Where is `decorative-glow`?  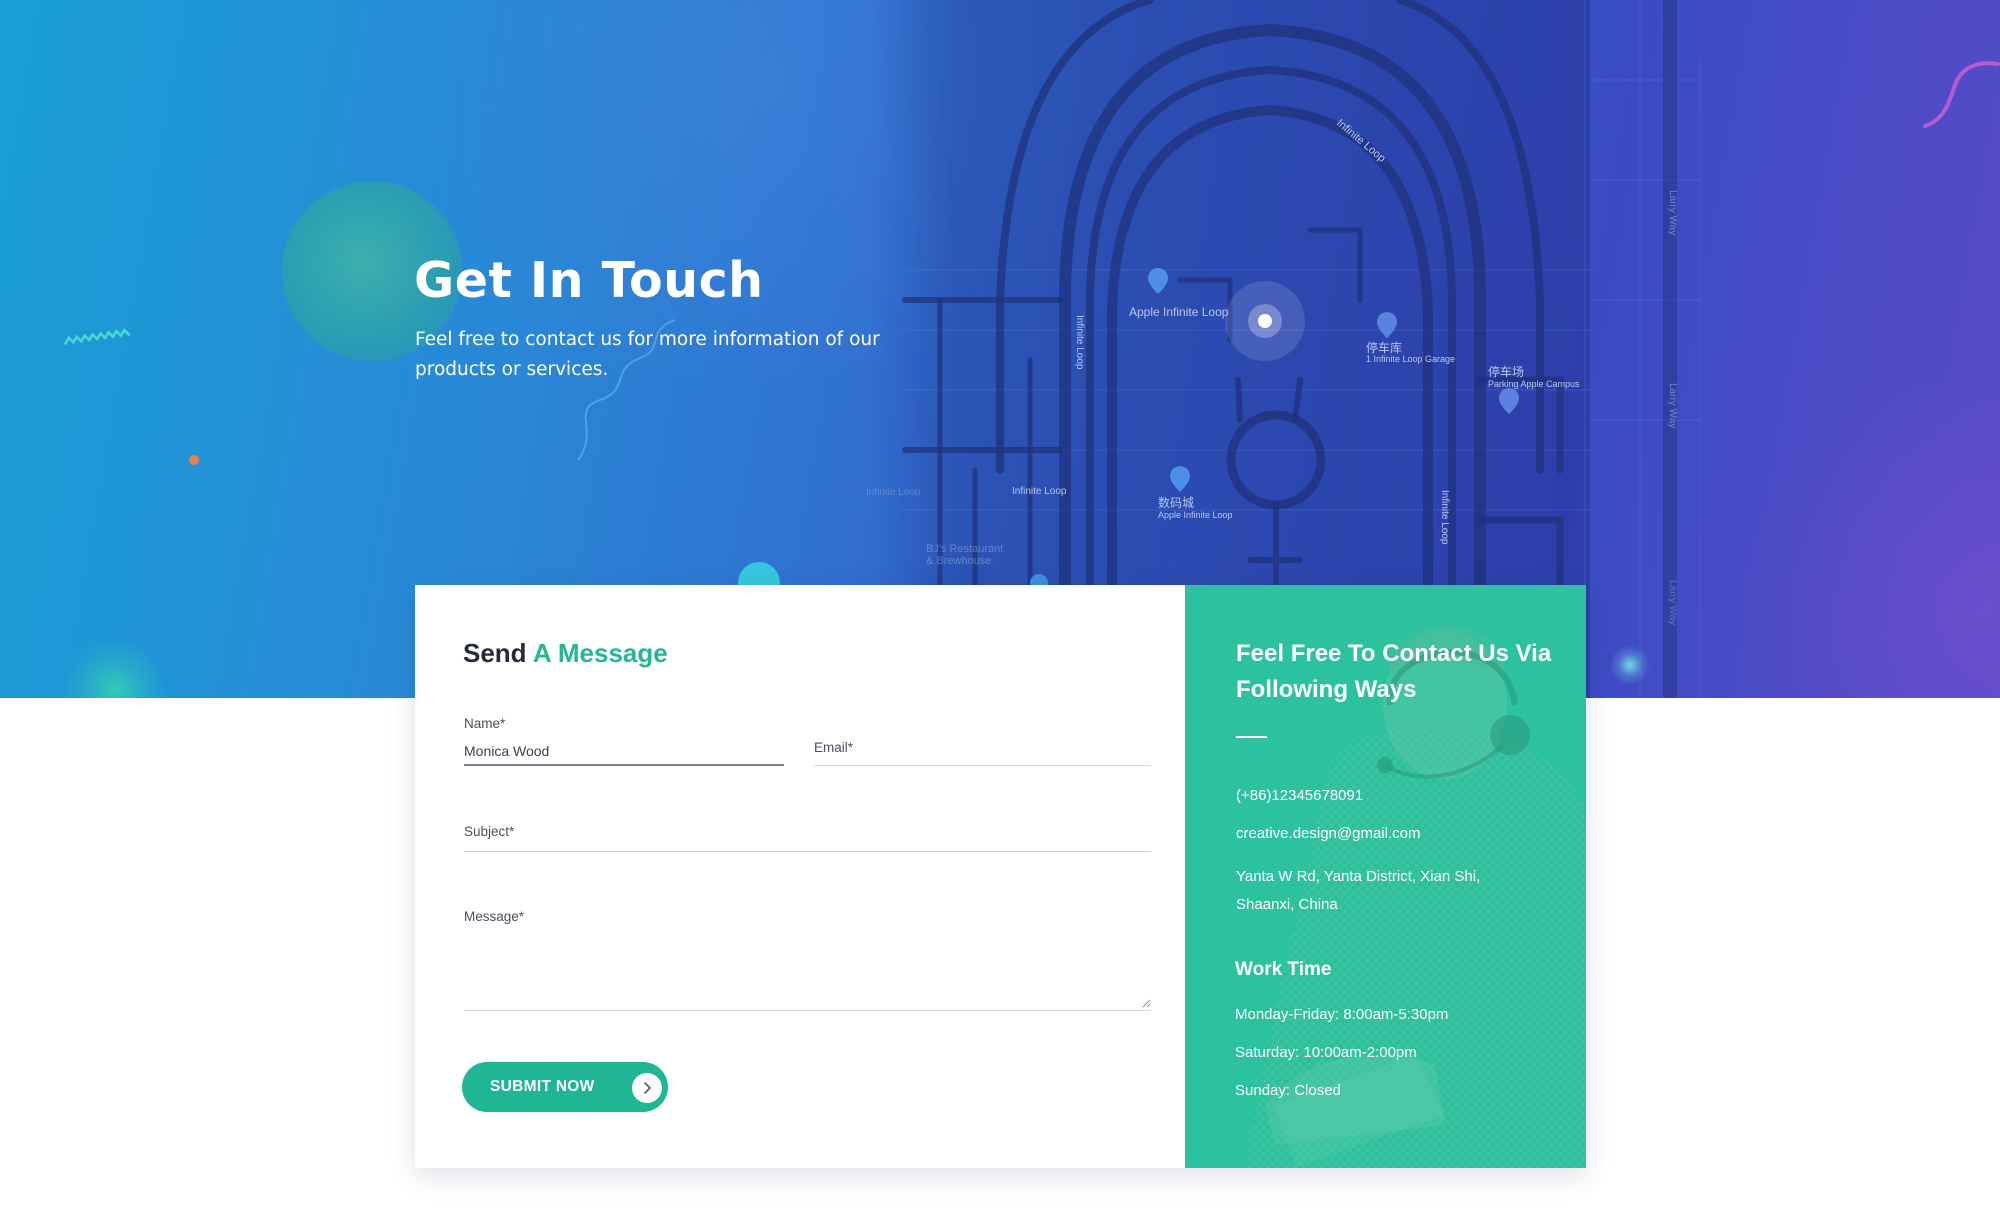 decorative-glow is located at coordinates (1630, 665).